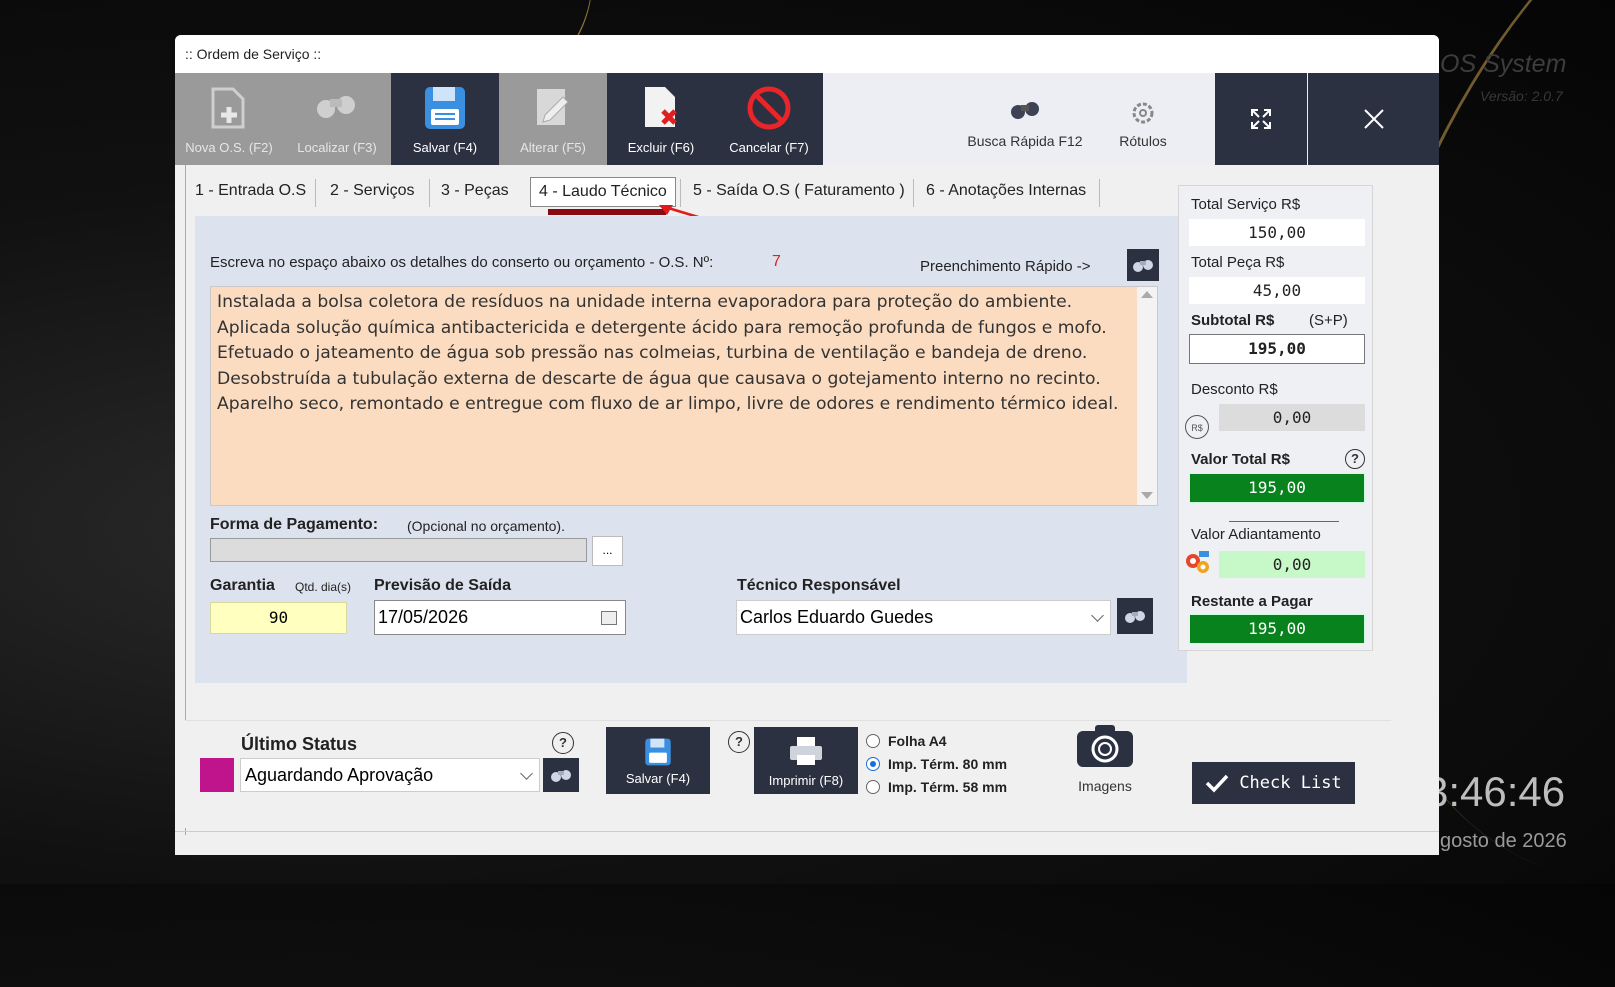 The height and width of the screenshot is (987, 1615). I want to click on quick-fill-button, so click(1143, 265).